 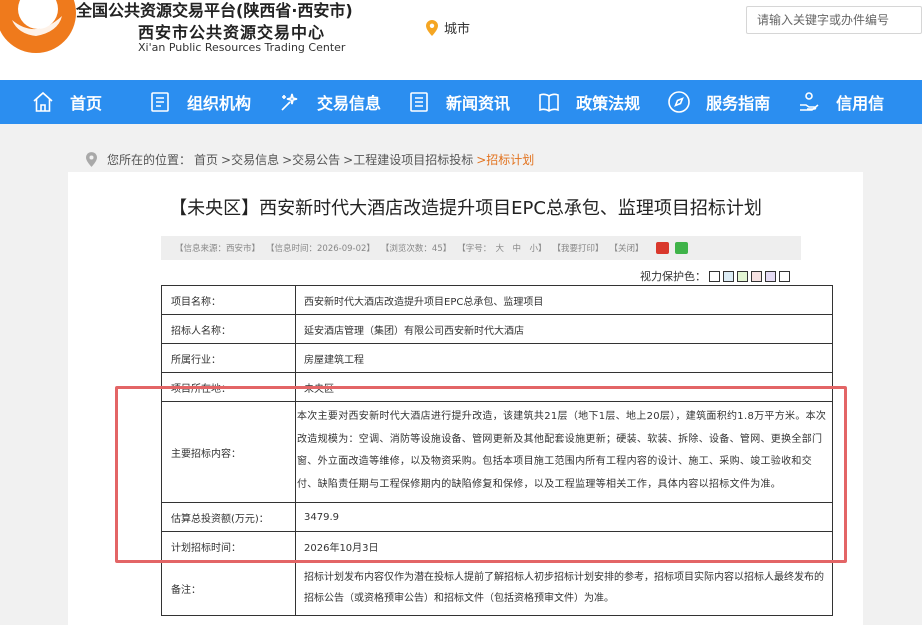 I want to click on table-row: 计划招标时间： 2026年10月3日, so click(x=497, y=546).